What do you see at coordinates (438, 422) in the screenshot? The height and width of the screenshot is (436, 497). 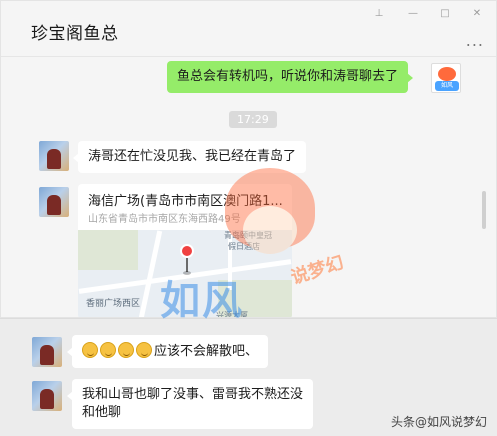 I see `source-footer: 头条@如风说梦幻` at bounding box center [438, 422].